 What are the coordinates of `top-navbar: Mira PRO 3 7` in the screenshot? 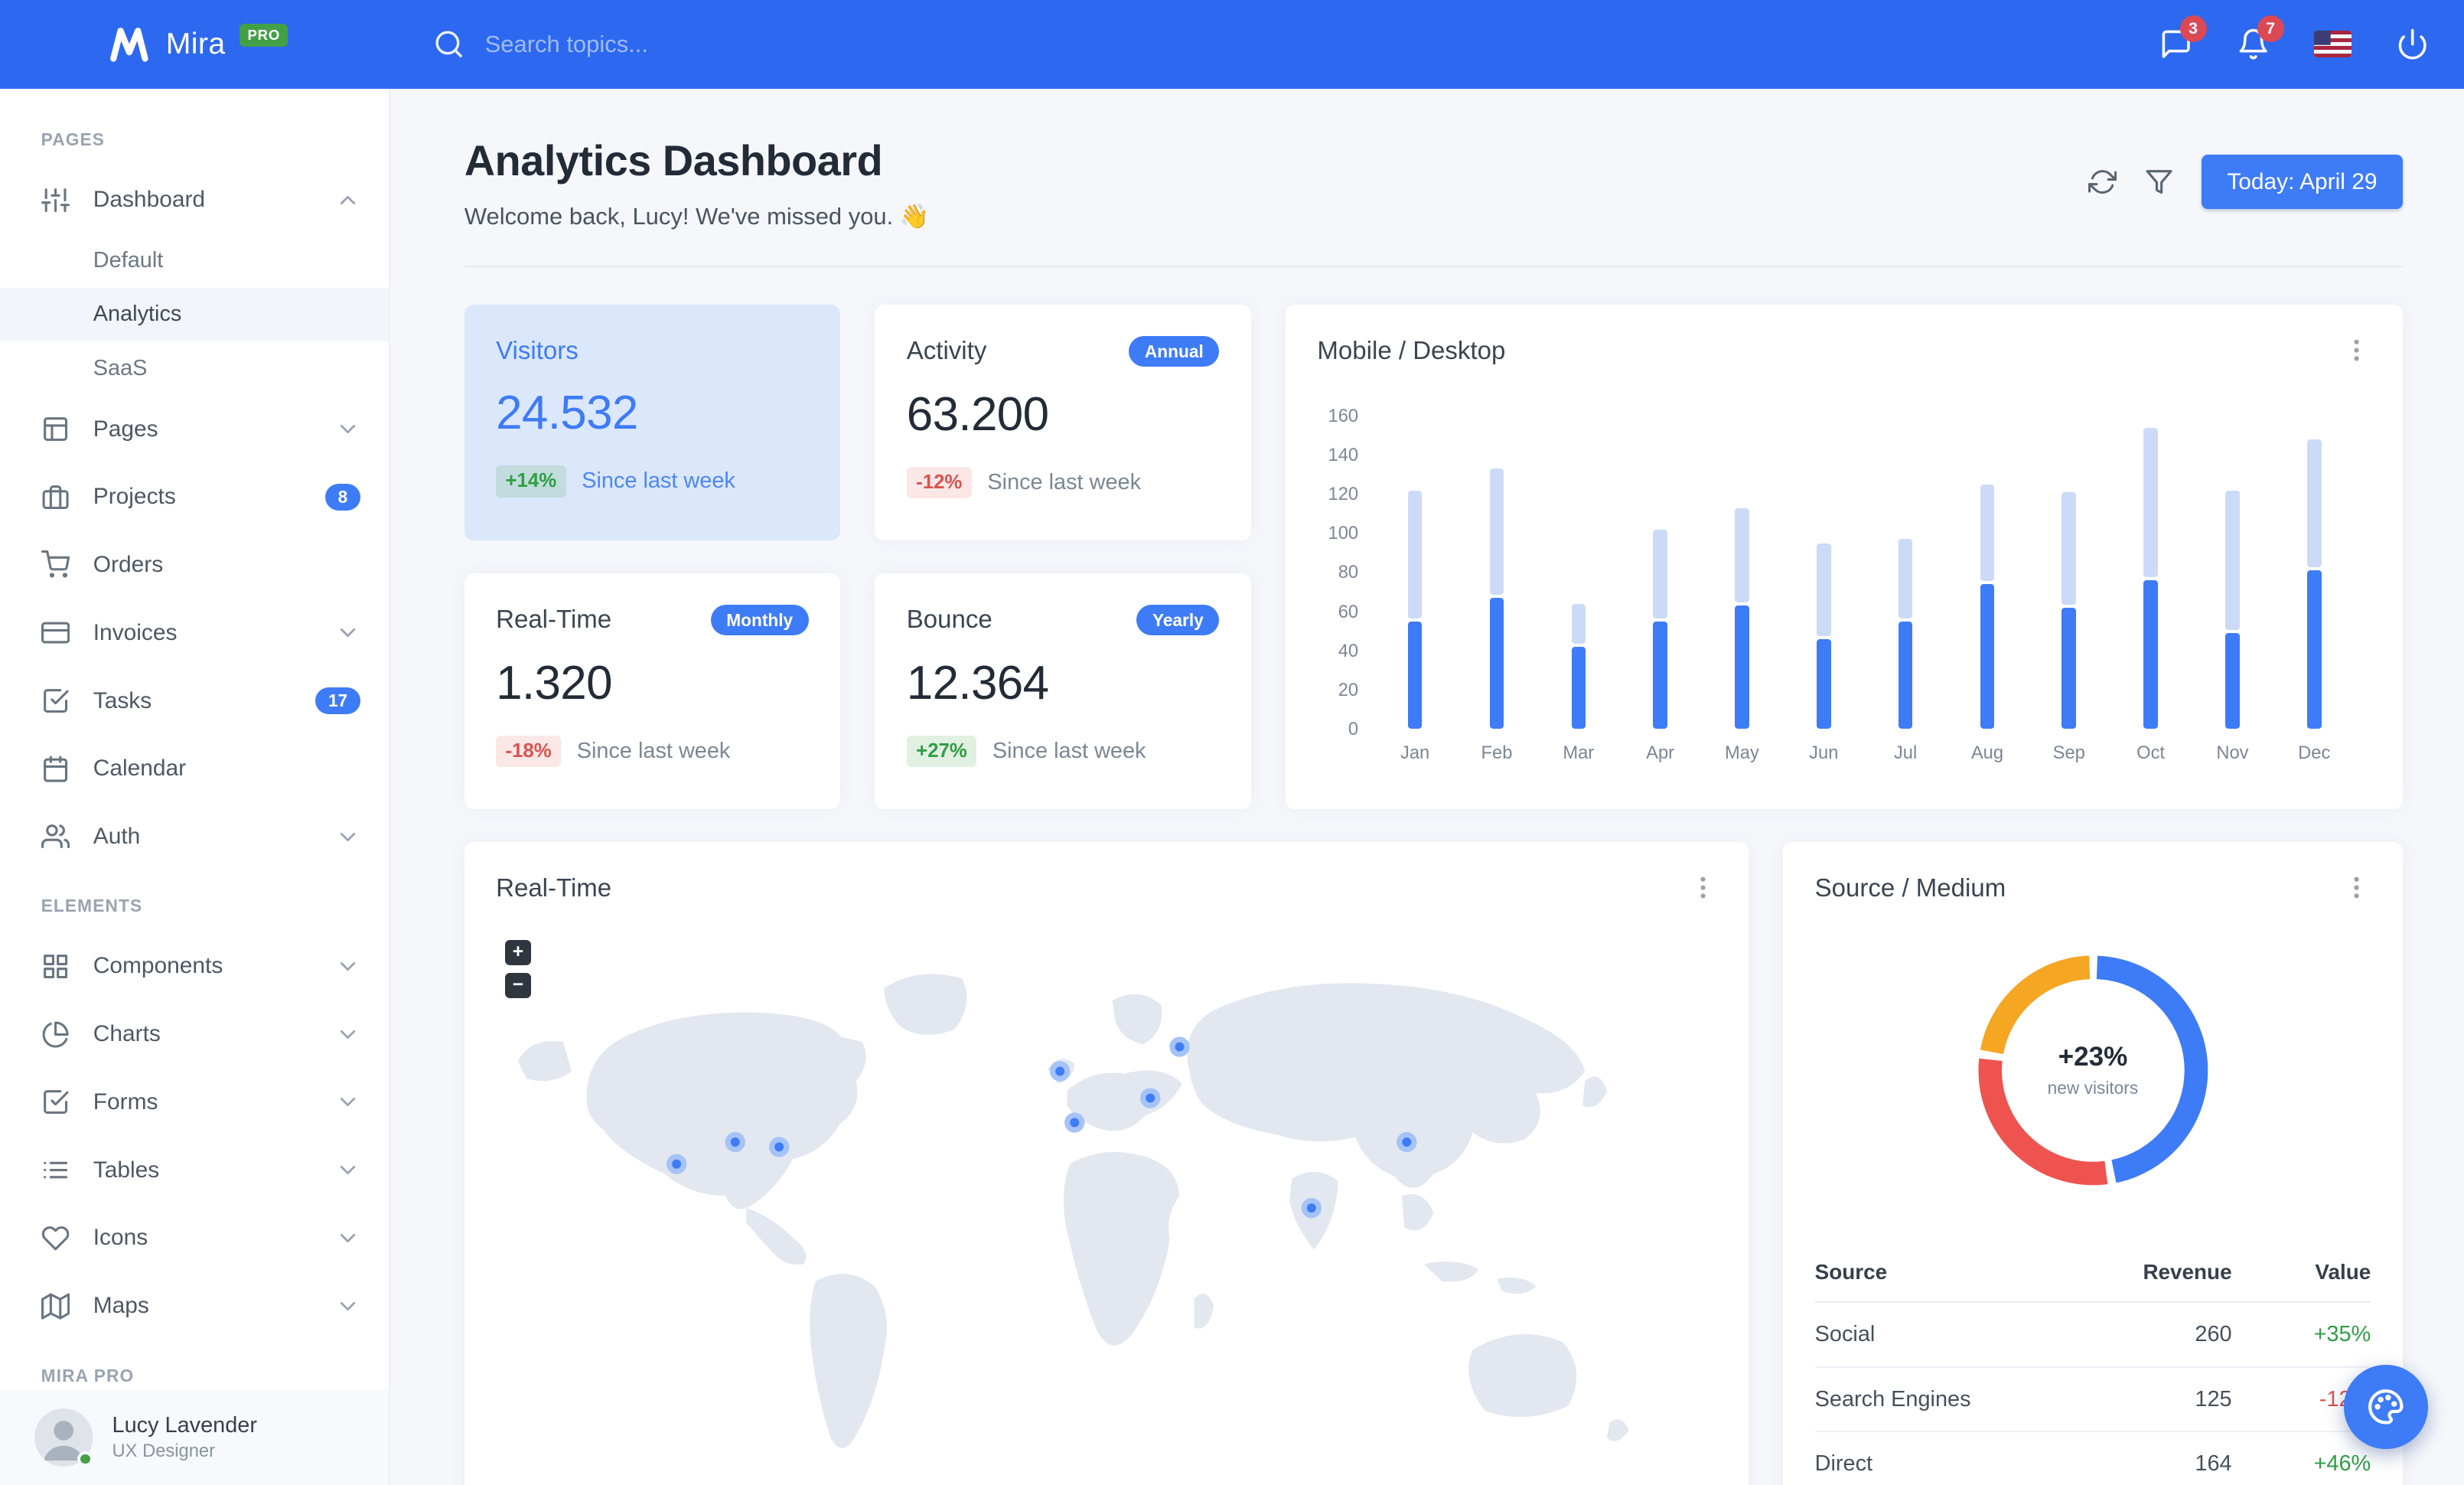 It's located at (1232, 44).